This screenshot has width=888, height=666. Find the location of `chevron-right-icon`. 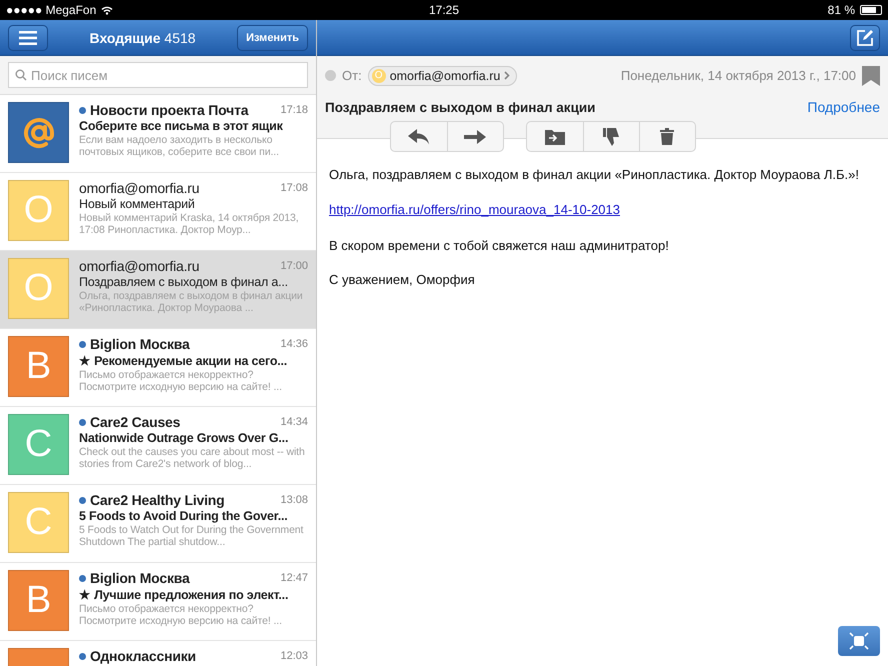

chevron-right-icon is located at coordinates (507, 75).